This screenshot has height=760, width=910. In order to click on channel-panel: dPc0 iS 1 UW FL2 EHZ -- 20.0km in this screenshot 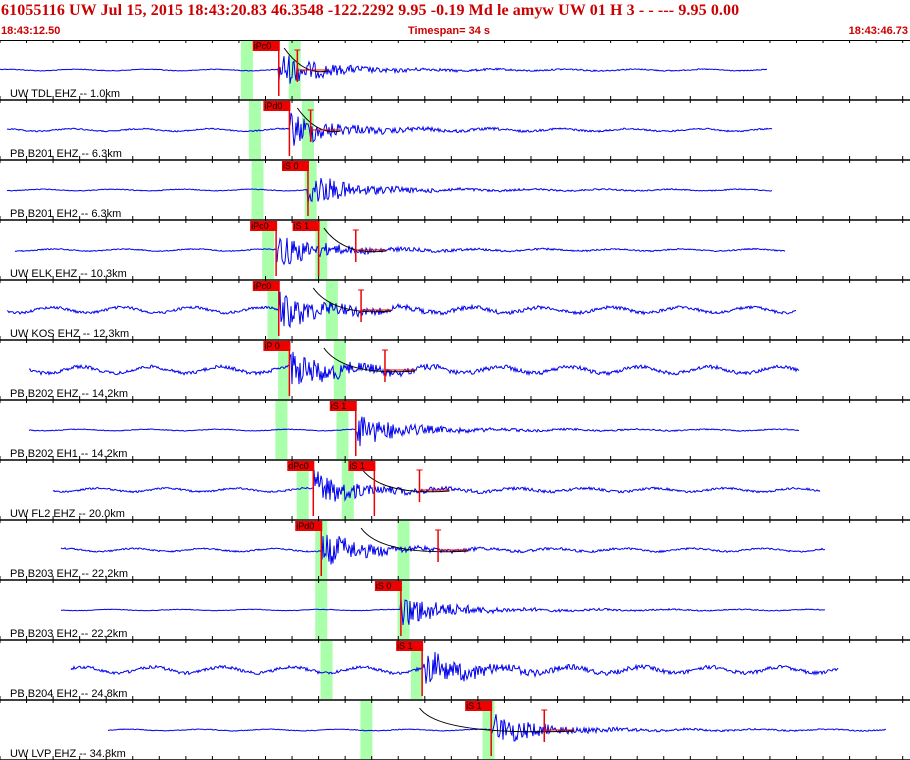, I will do `click(455, 490)`.